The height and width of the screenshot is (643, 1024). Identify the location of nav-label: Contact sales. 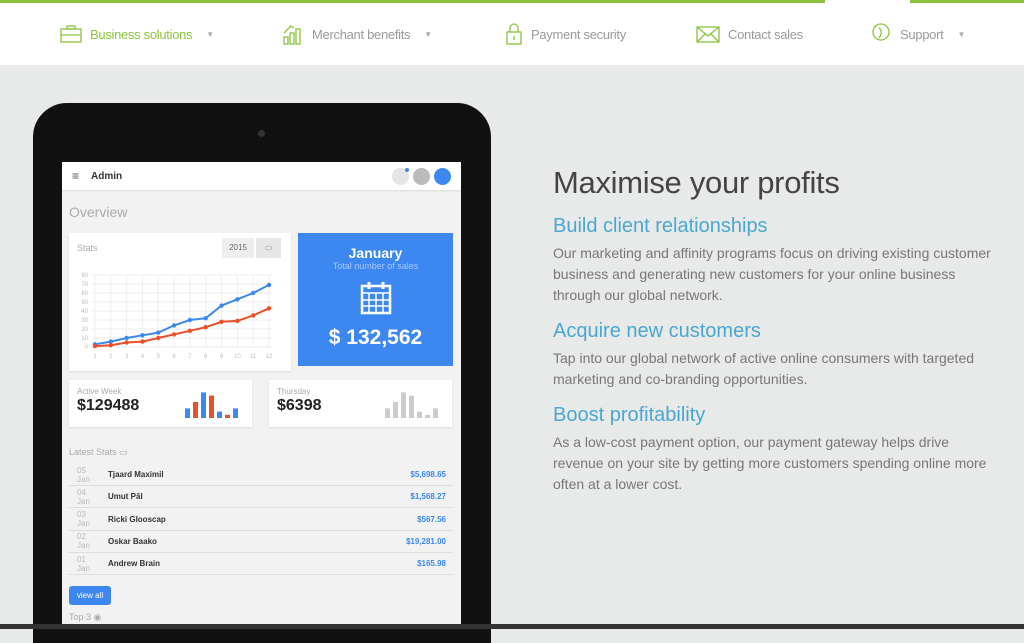
(765, 34).